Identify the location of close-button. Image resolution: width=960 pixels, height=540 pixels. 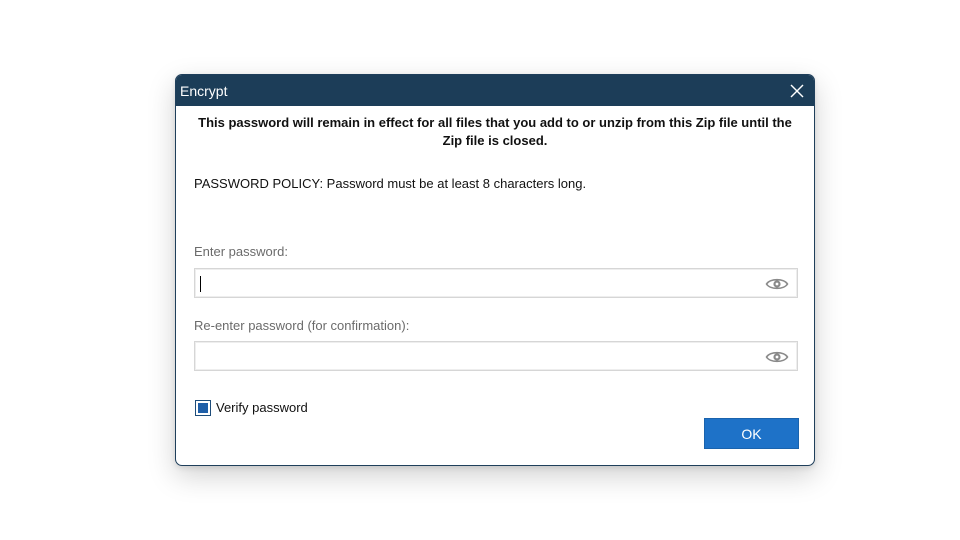
(797, 90).